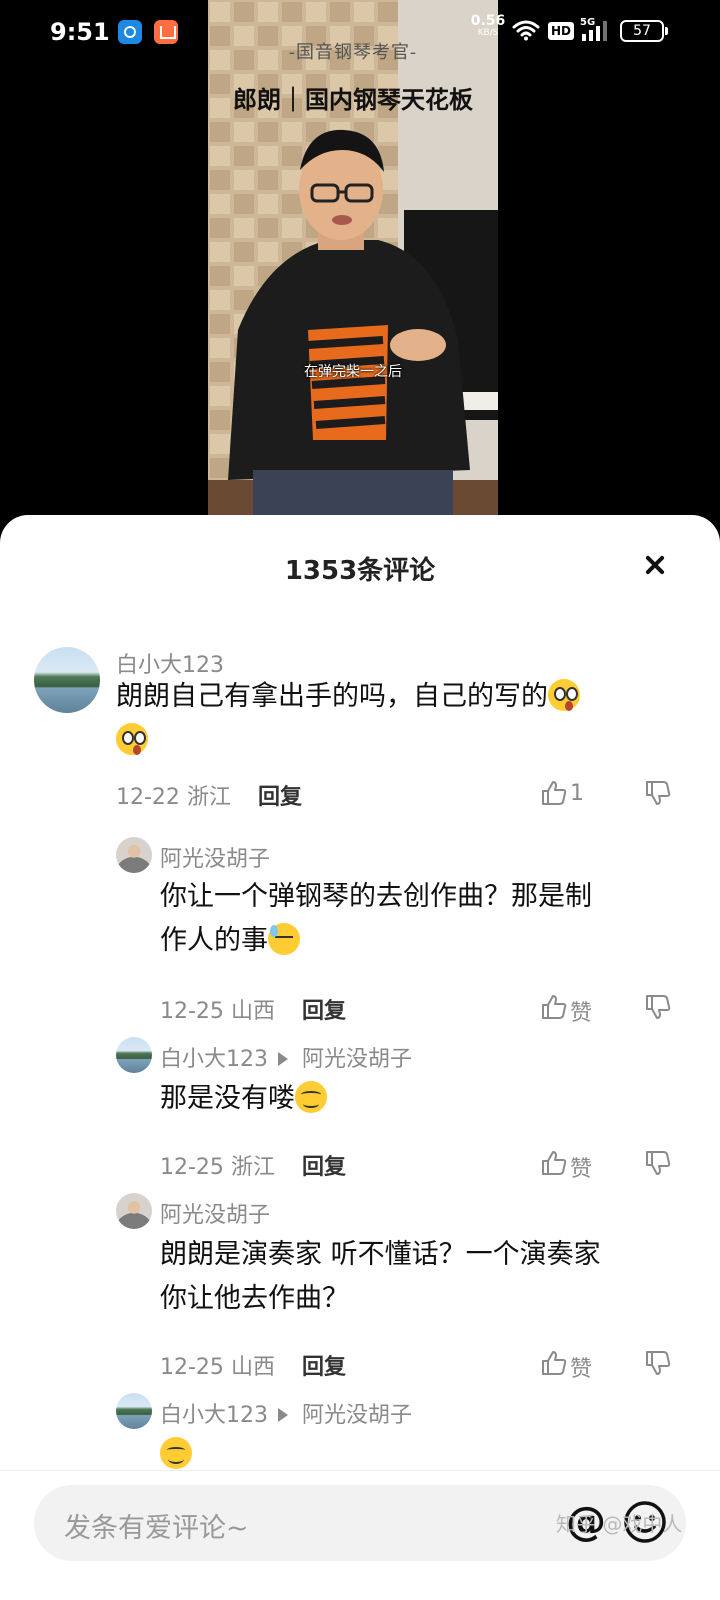 The height and width of the screenshot is (1600, 720). What do you see at coordinates (644, 31) in the screenshot?
I see `battery-indicator: 57` at bounding box center [644, 31].